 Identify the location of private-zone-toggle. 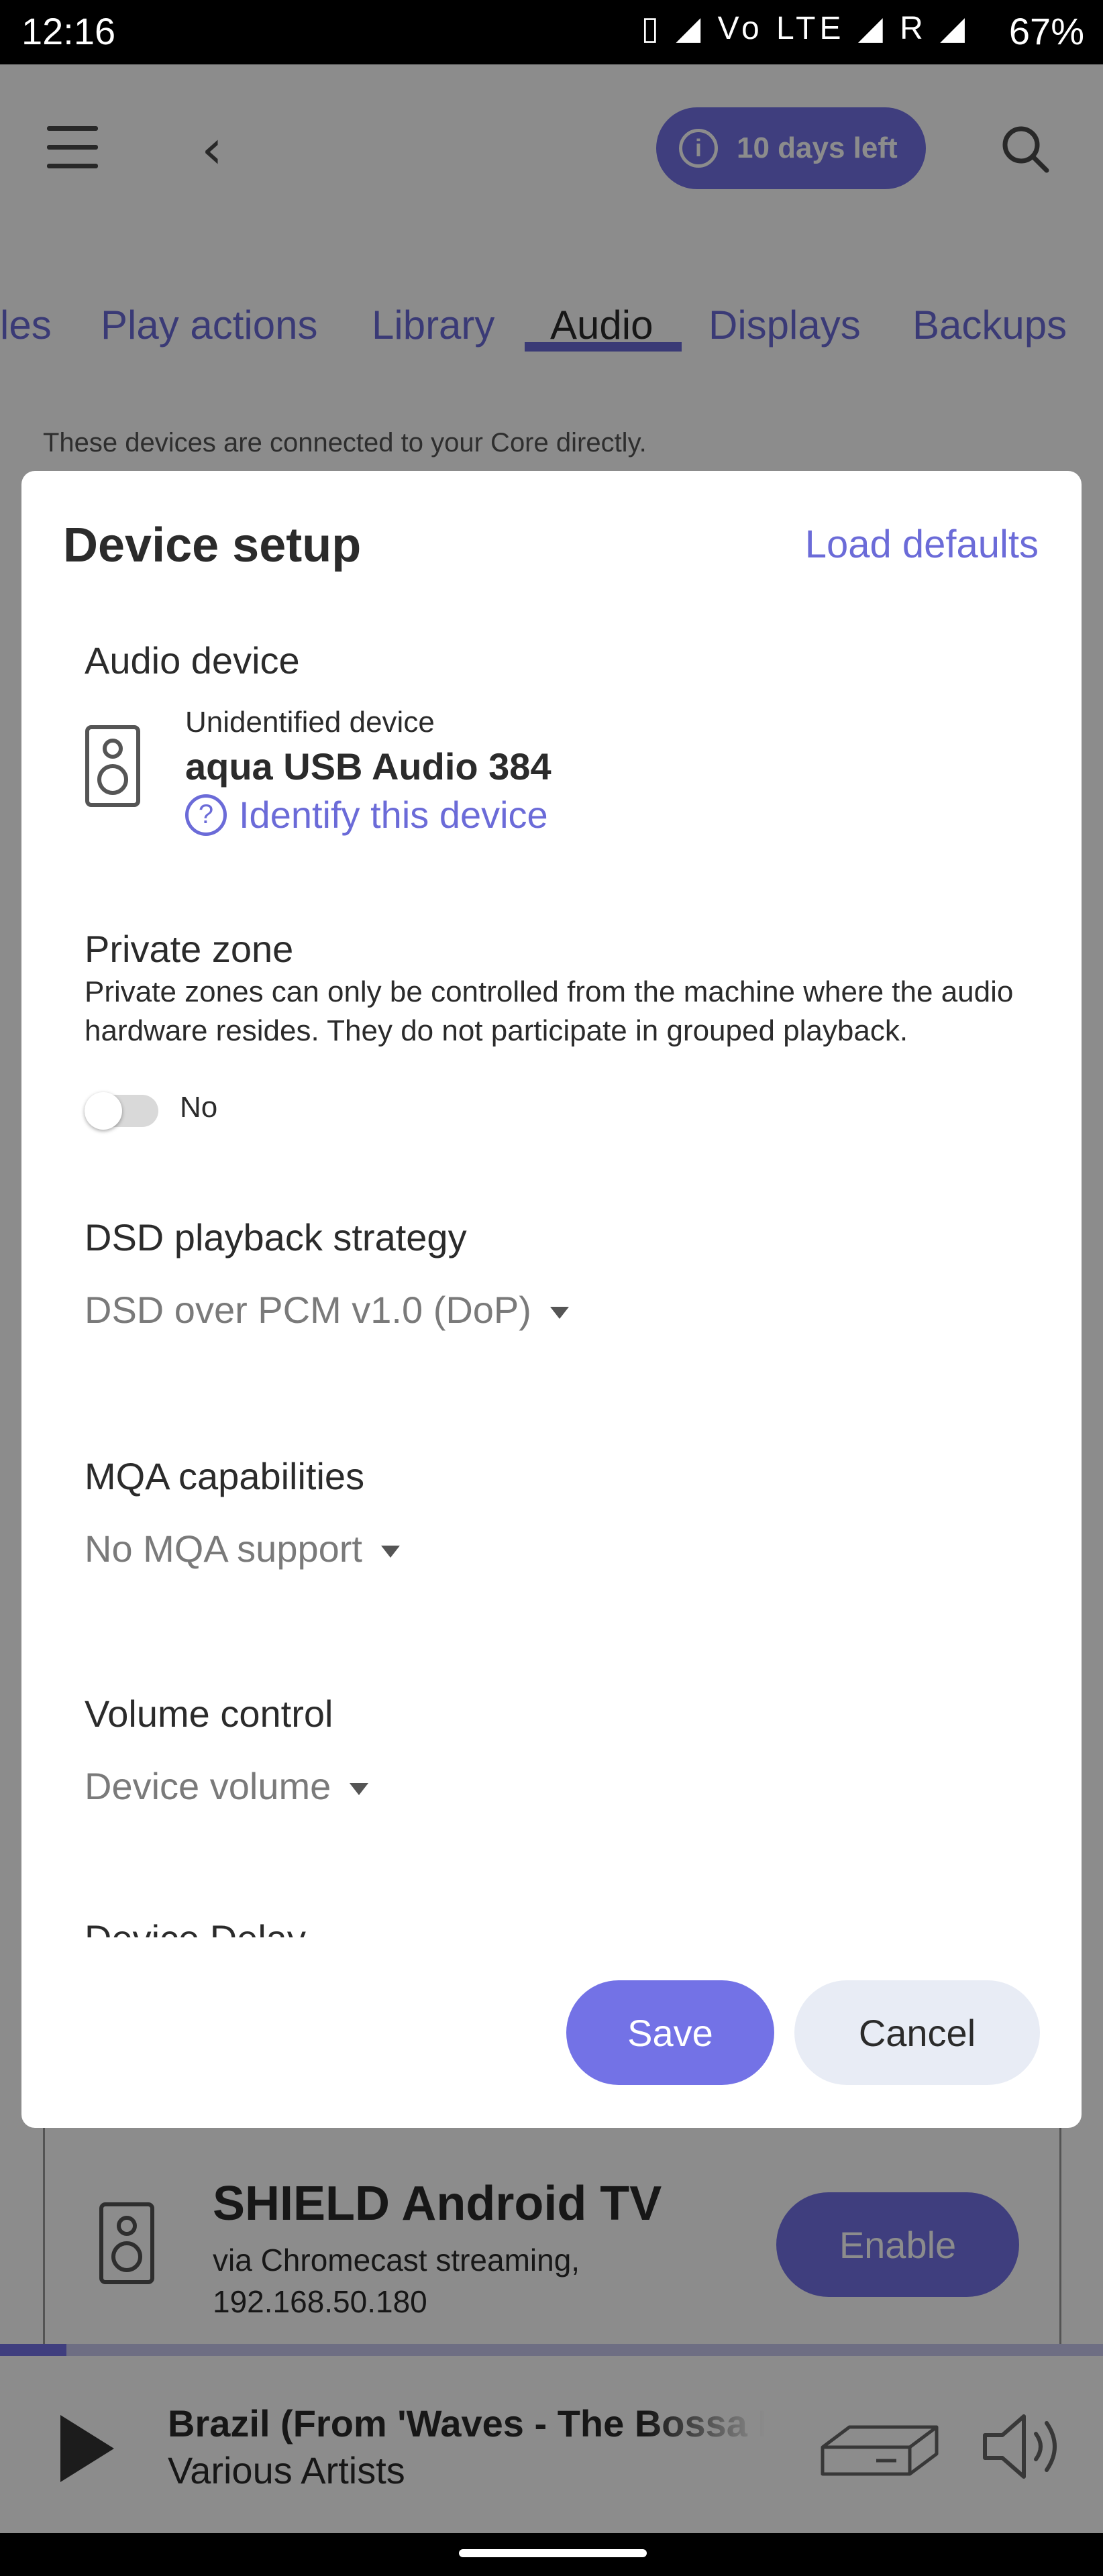
(122, 1111).